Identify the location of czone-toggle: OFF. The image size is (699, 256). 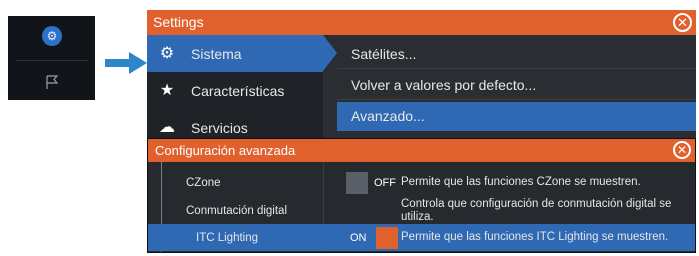
(372, 183).